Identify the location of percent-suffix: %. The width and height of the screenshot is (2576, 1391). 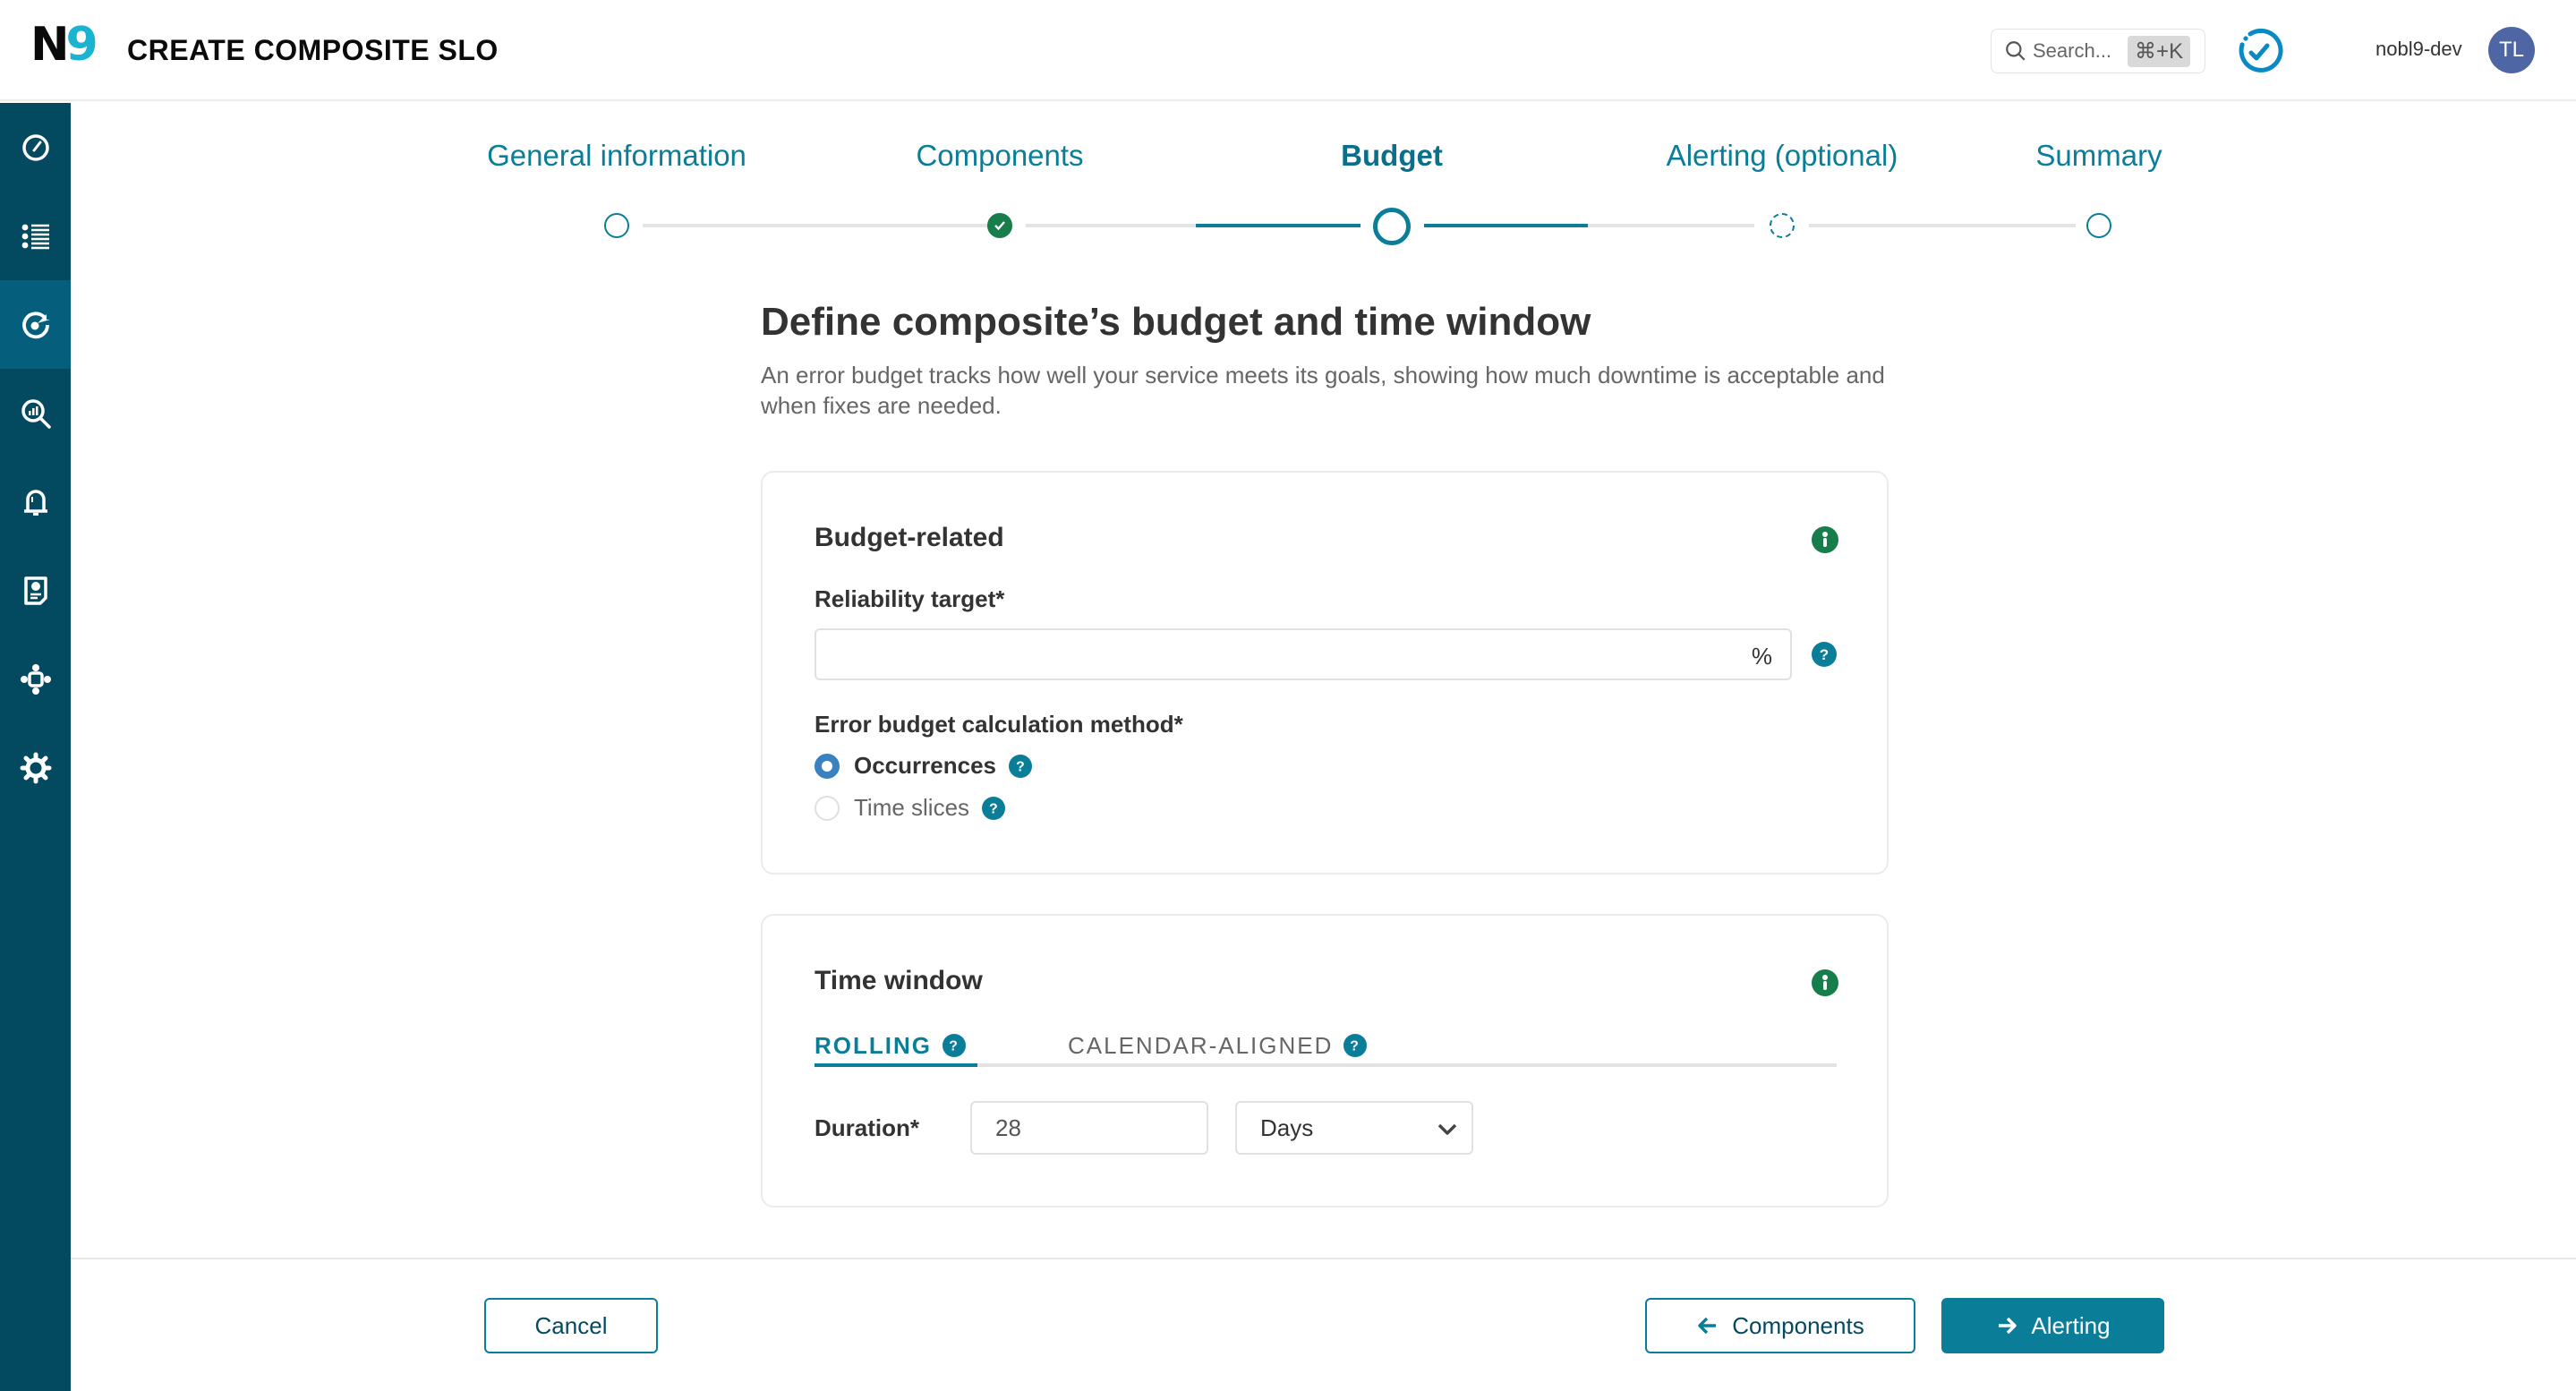
(1761, 656).